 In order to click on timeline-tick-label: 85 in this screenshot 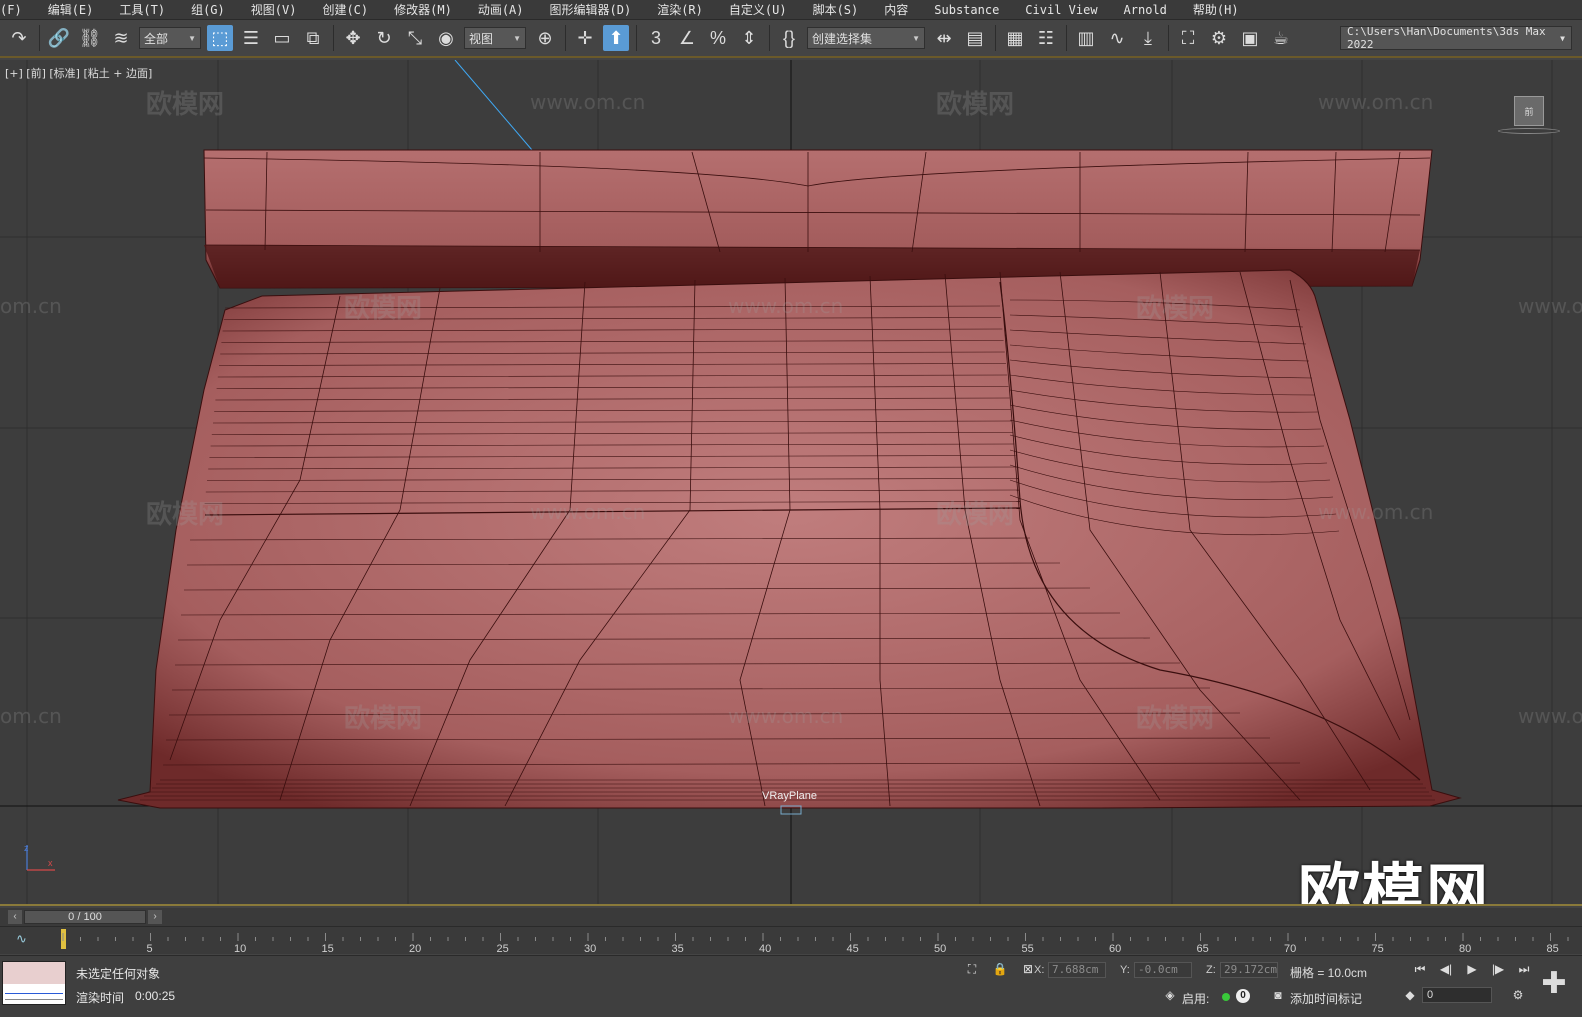, I will do `click(1553, 949)`.